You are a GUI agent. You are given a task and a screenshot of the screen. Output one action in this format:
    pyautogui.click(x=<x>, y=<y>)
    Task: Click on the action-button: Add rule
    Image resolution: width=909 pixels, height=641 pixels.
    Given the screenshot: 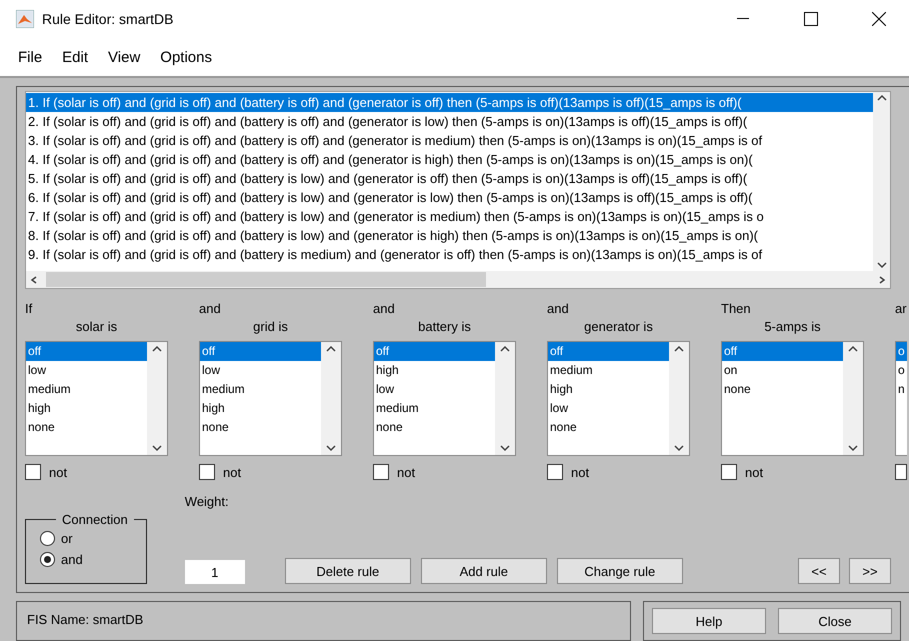 What is the action you would take?
    pyautogui.click(x=483, y=571)
    